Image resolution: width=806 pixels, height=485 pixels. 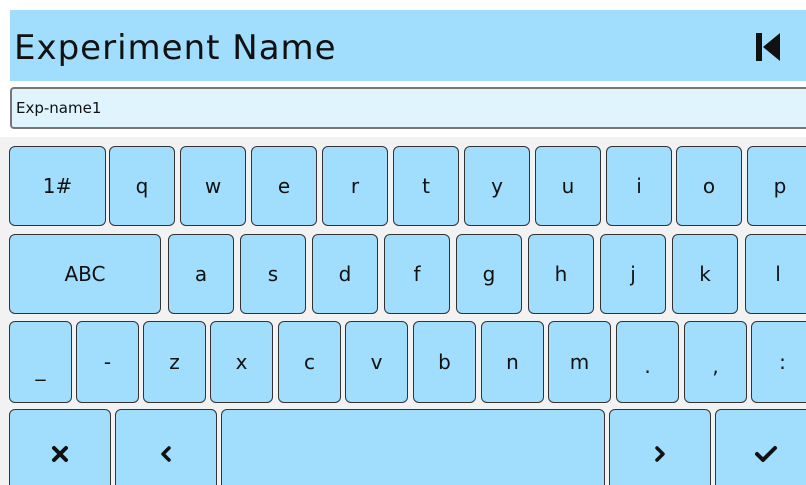 I want to click on space-key, so click(x=413, y=447).